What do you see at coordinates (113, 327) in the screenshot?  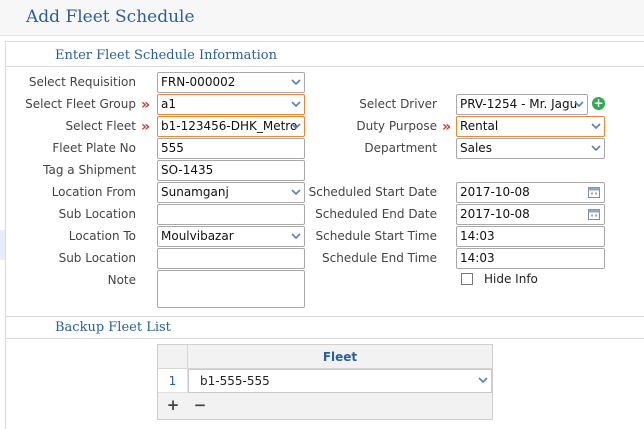 I see `section-title-backup: Backup Fleet List` at bounding box center [113, 327].